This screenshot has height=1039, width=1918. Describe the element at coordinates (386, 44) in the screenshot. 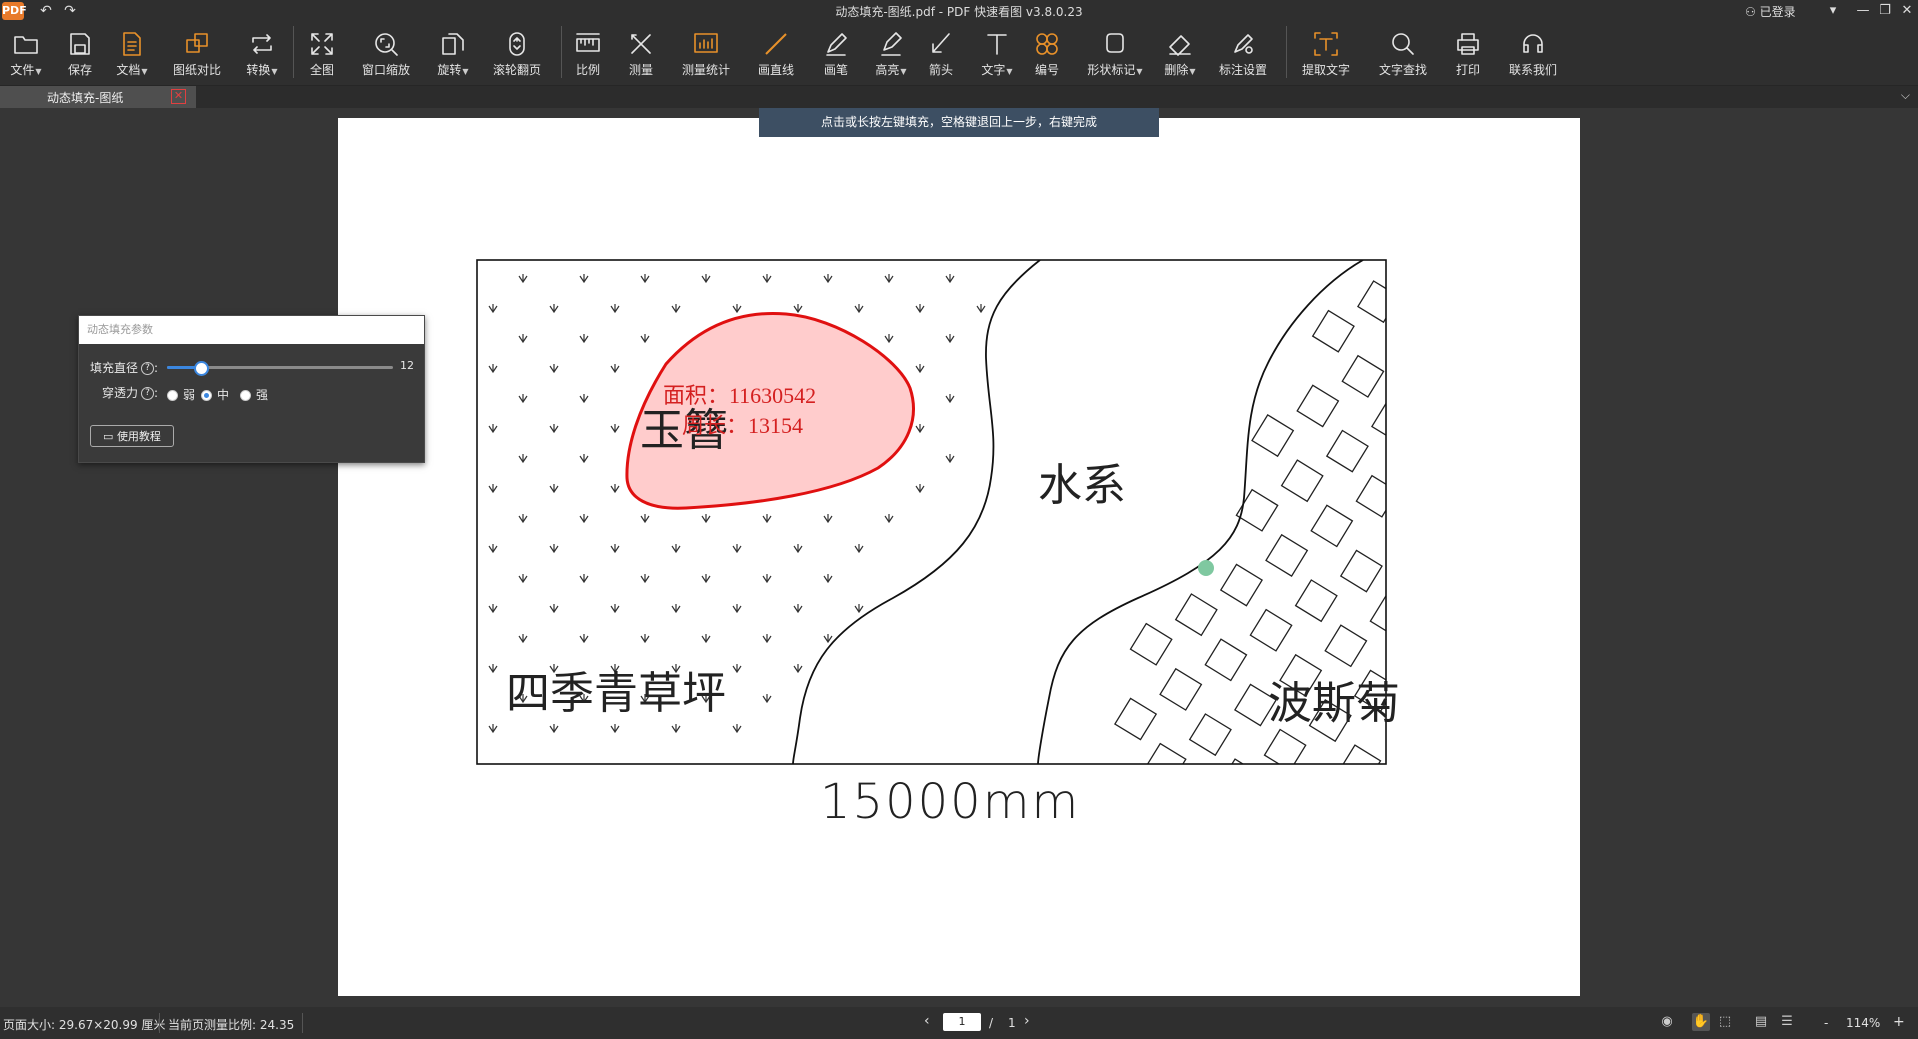

I see `zoom-window-icon` at that location.